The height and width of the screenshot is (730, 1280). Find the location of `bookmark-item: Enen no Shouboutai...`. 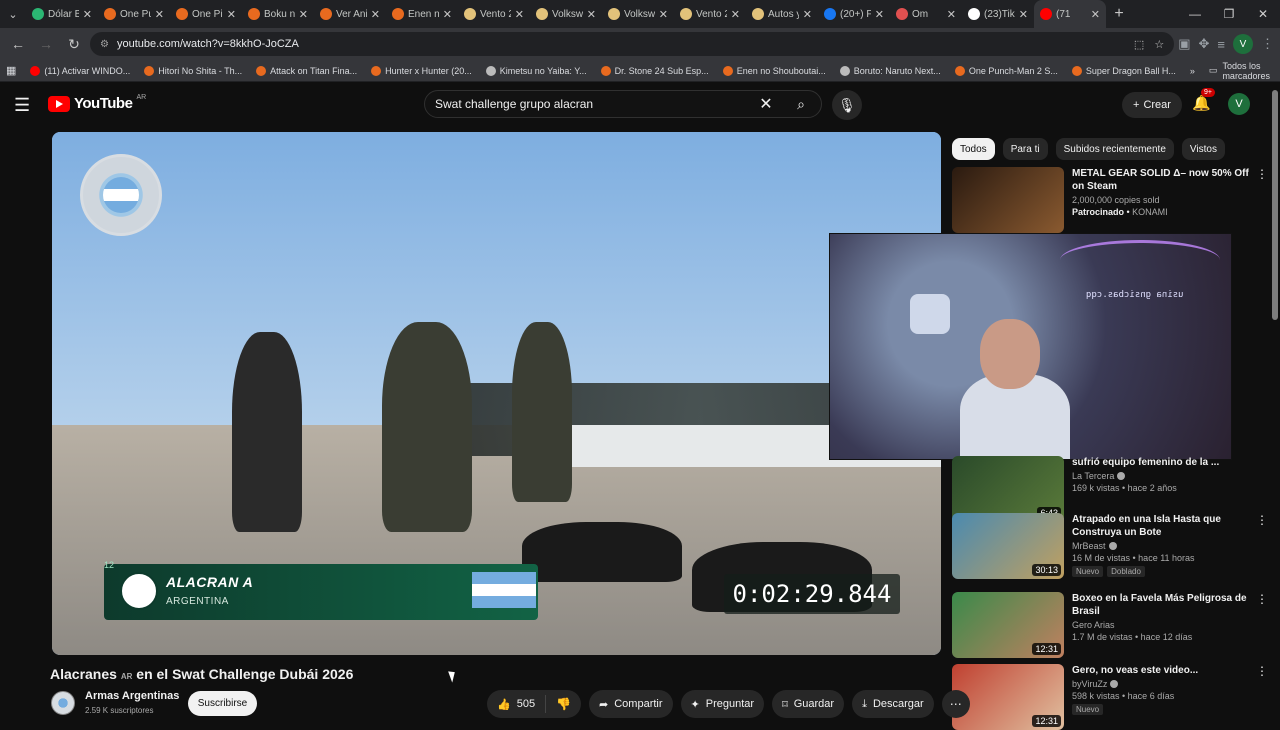

bookmark-item: Enen no Shouboutai... is located at coordinates (774, 70).